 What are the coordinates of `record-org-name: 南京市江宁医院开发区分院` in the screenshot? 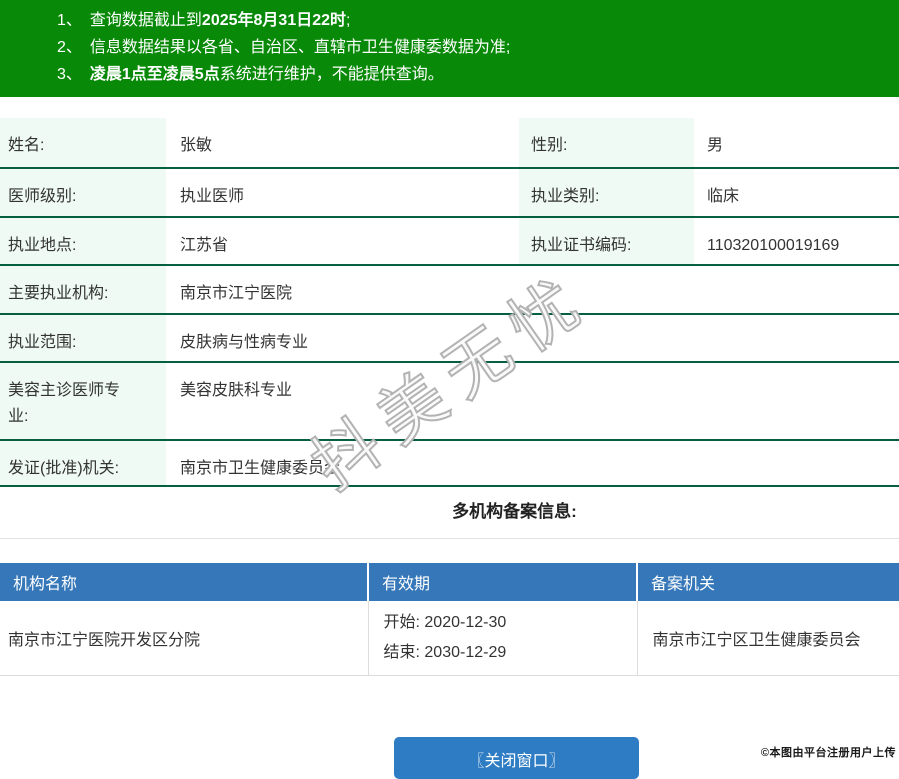 It's located at (184, 638).